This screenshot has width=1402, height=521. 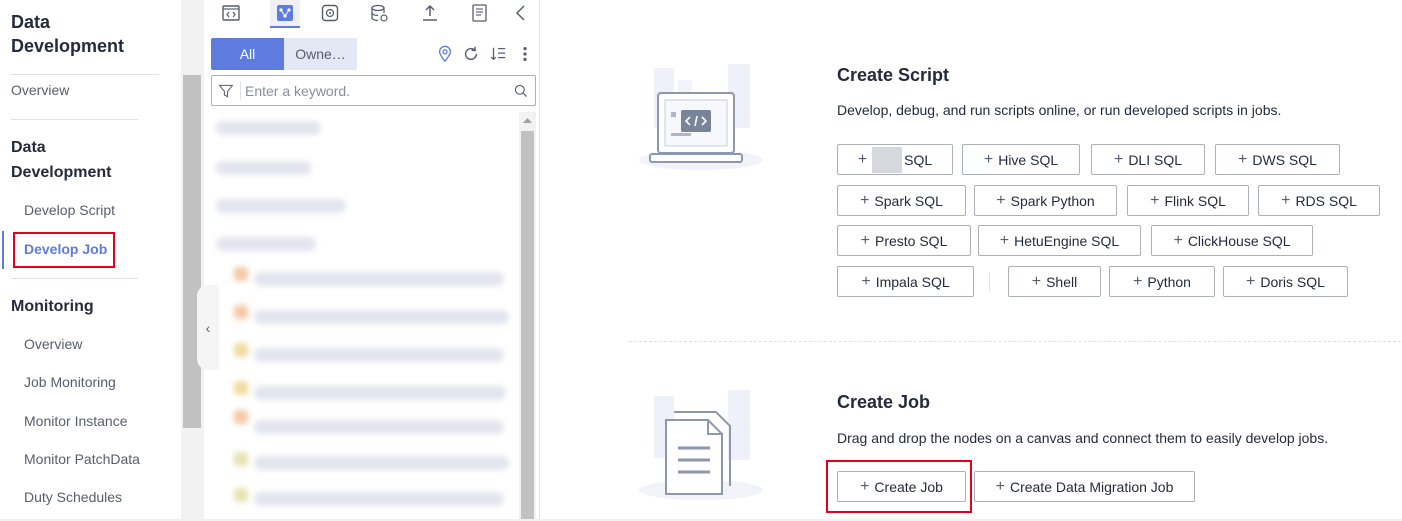 I want to click on tree-search-box, so click(x=373, y=90).